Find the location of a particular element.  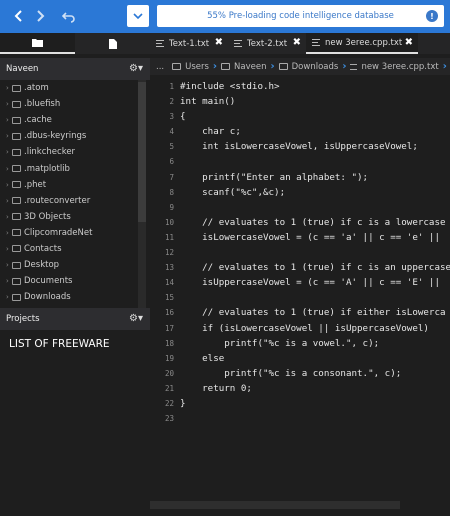

tab-text-2: Text-2.txt ✖ is located at coordinates (267, 43).